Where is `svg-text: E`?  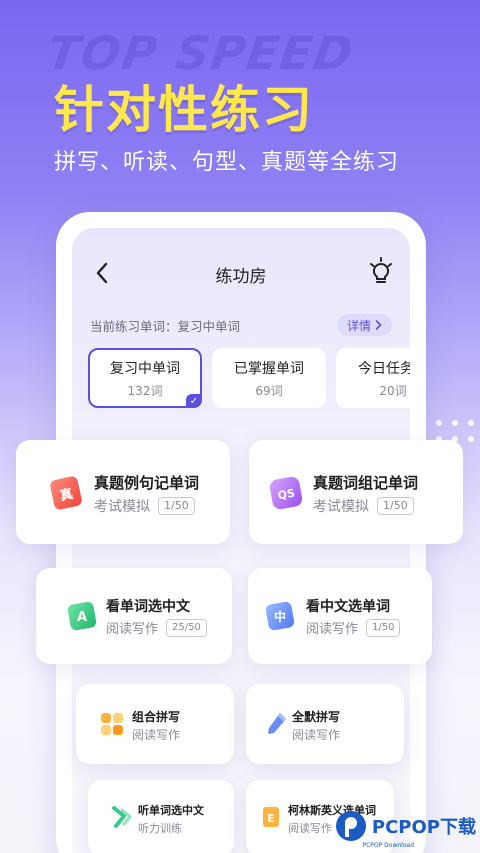
svg-text: E is located at coordinates (271, 818).